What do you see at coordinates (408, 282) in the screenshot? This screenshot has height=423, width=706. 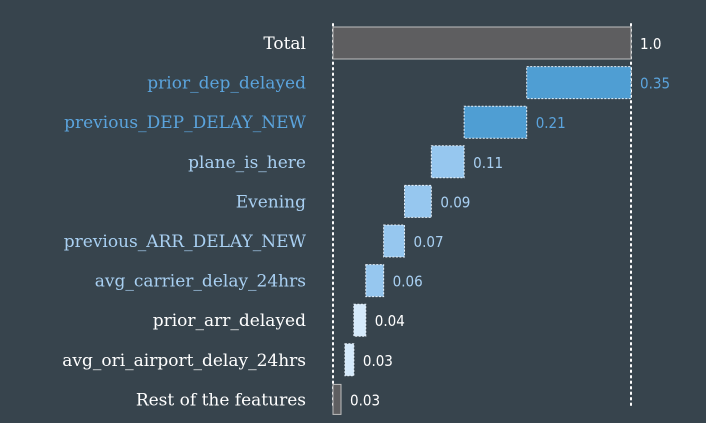 I see `value-label-avg-carrier-delay-24hrs: 0.06` at bounding box center [408, 282].